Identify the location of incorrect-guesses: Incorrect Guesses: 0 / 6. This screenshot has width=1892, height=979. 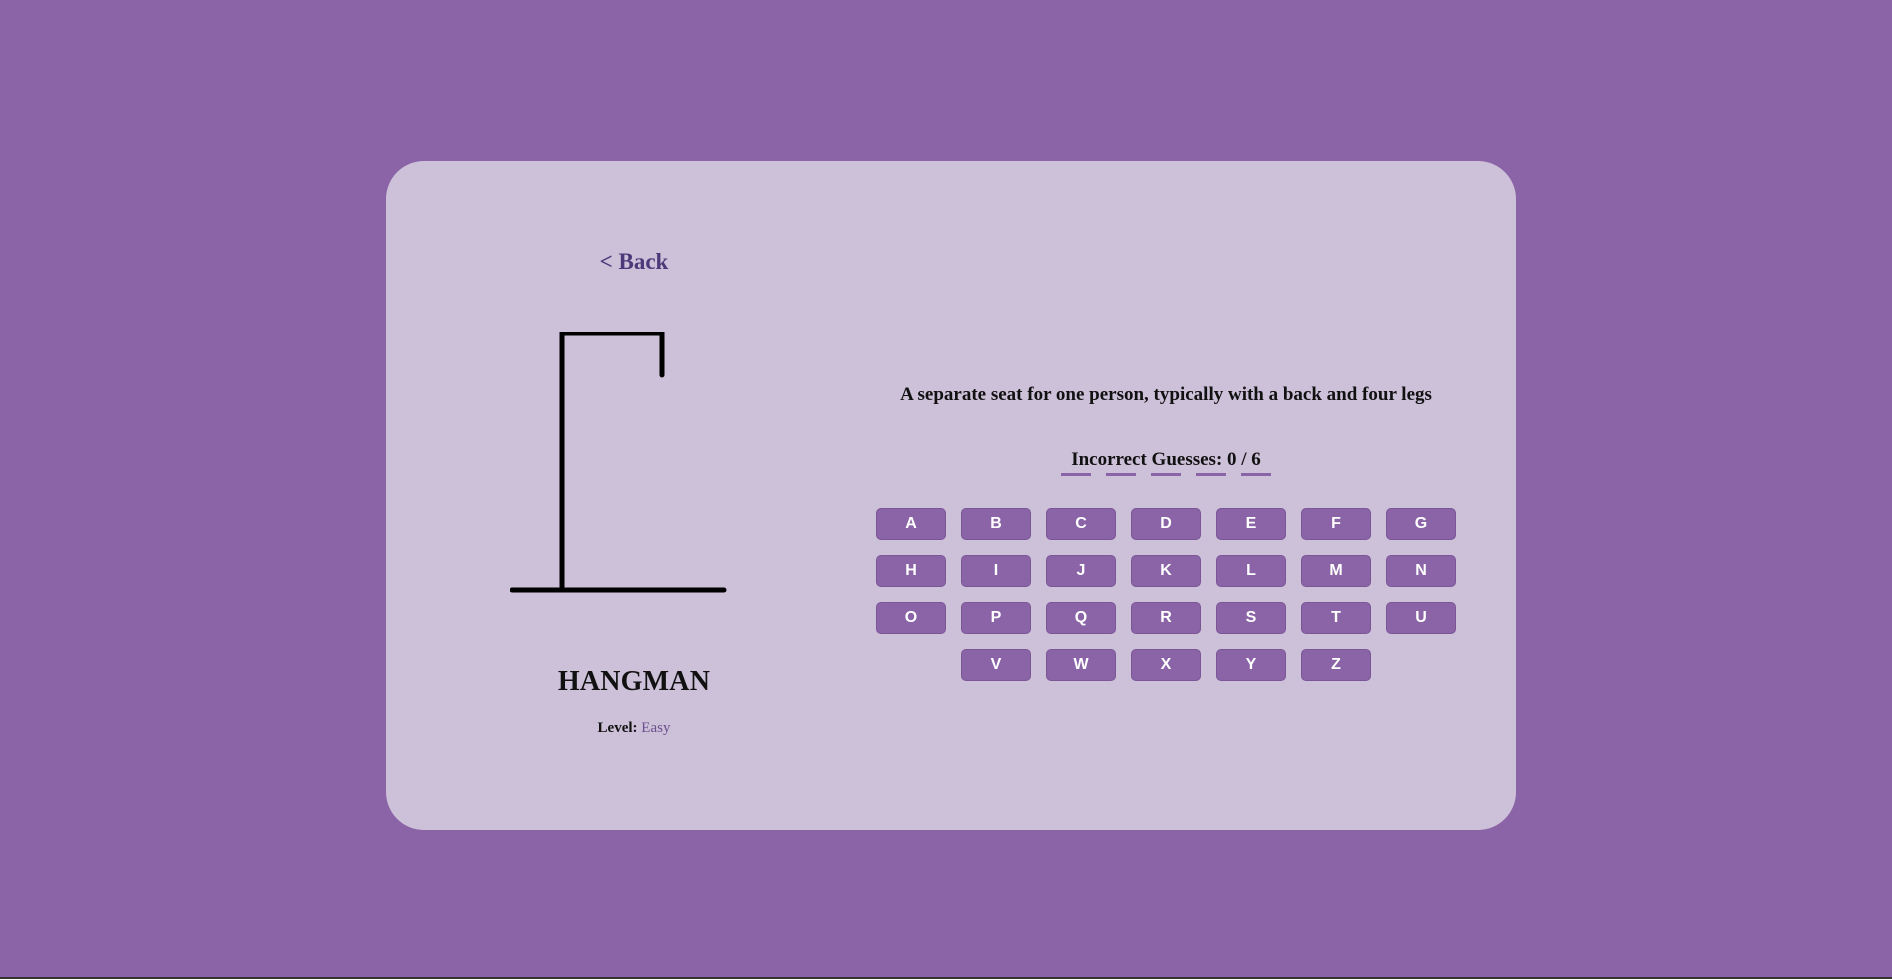
(1166, 459).